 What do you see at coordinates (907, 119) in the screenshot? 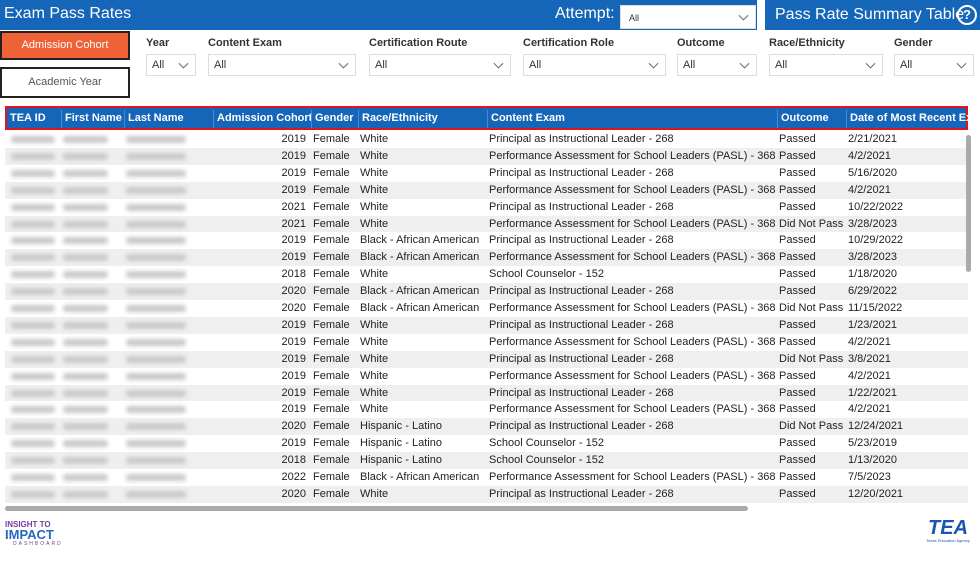
I see `column-header: Date of Most Recent Exam` at bounding box center [907, 119].